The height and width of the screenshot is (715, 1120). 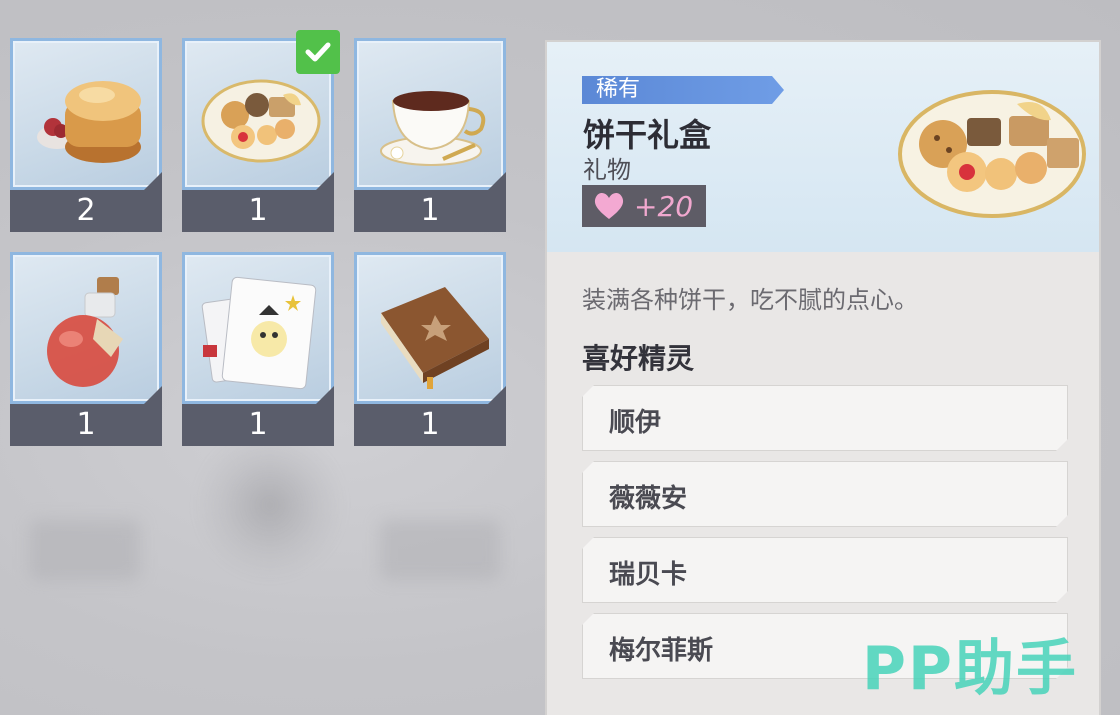 I want to click on scone-icon, so click(x=89, y=122).